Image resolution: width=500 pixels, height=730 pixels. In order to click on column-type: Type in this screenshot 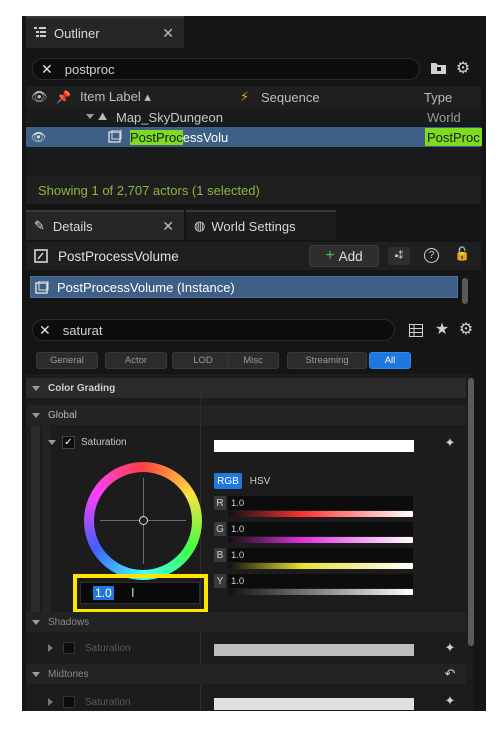, I will do `click(438, 97)`.